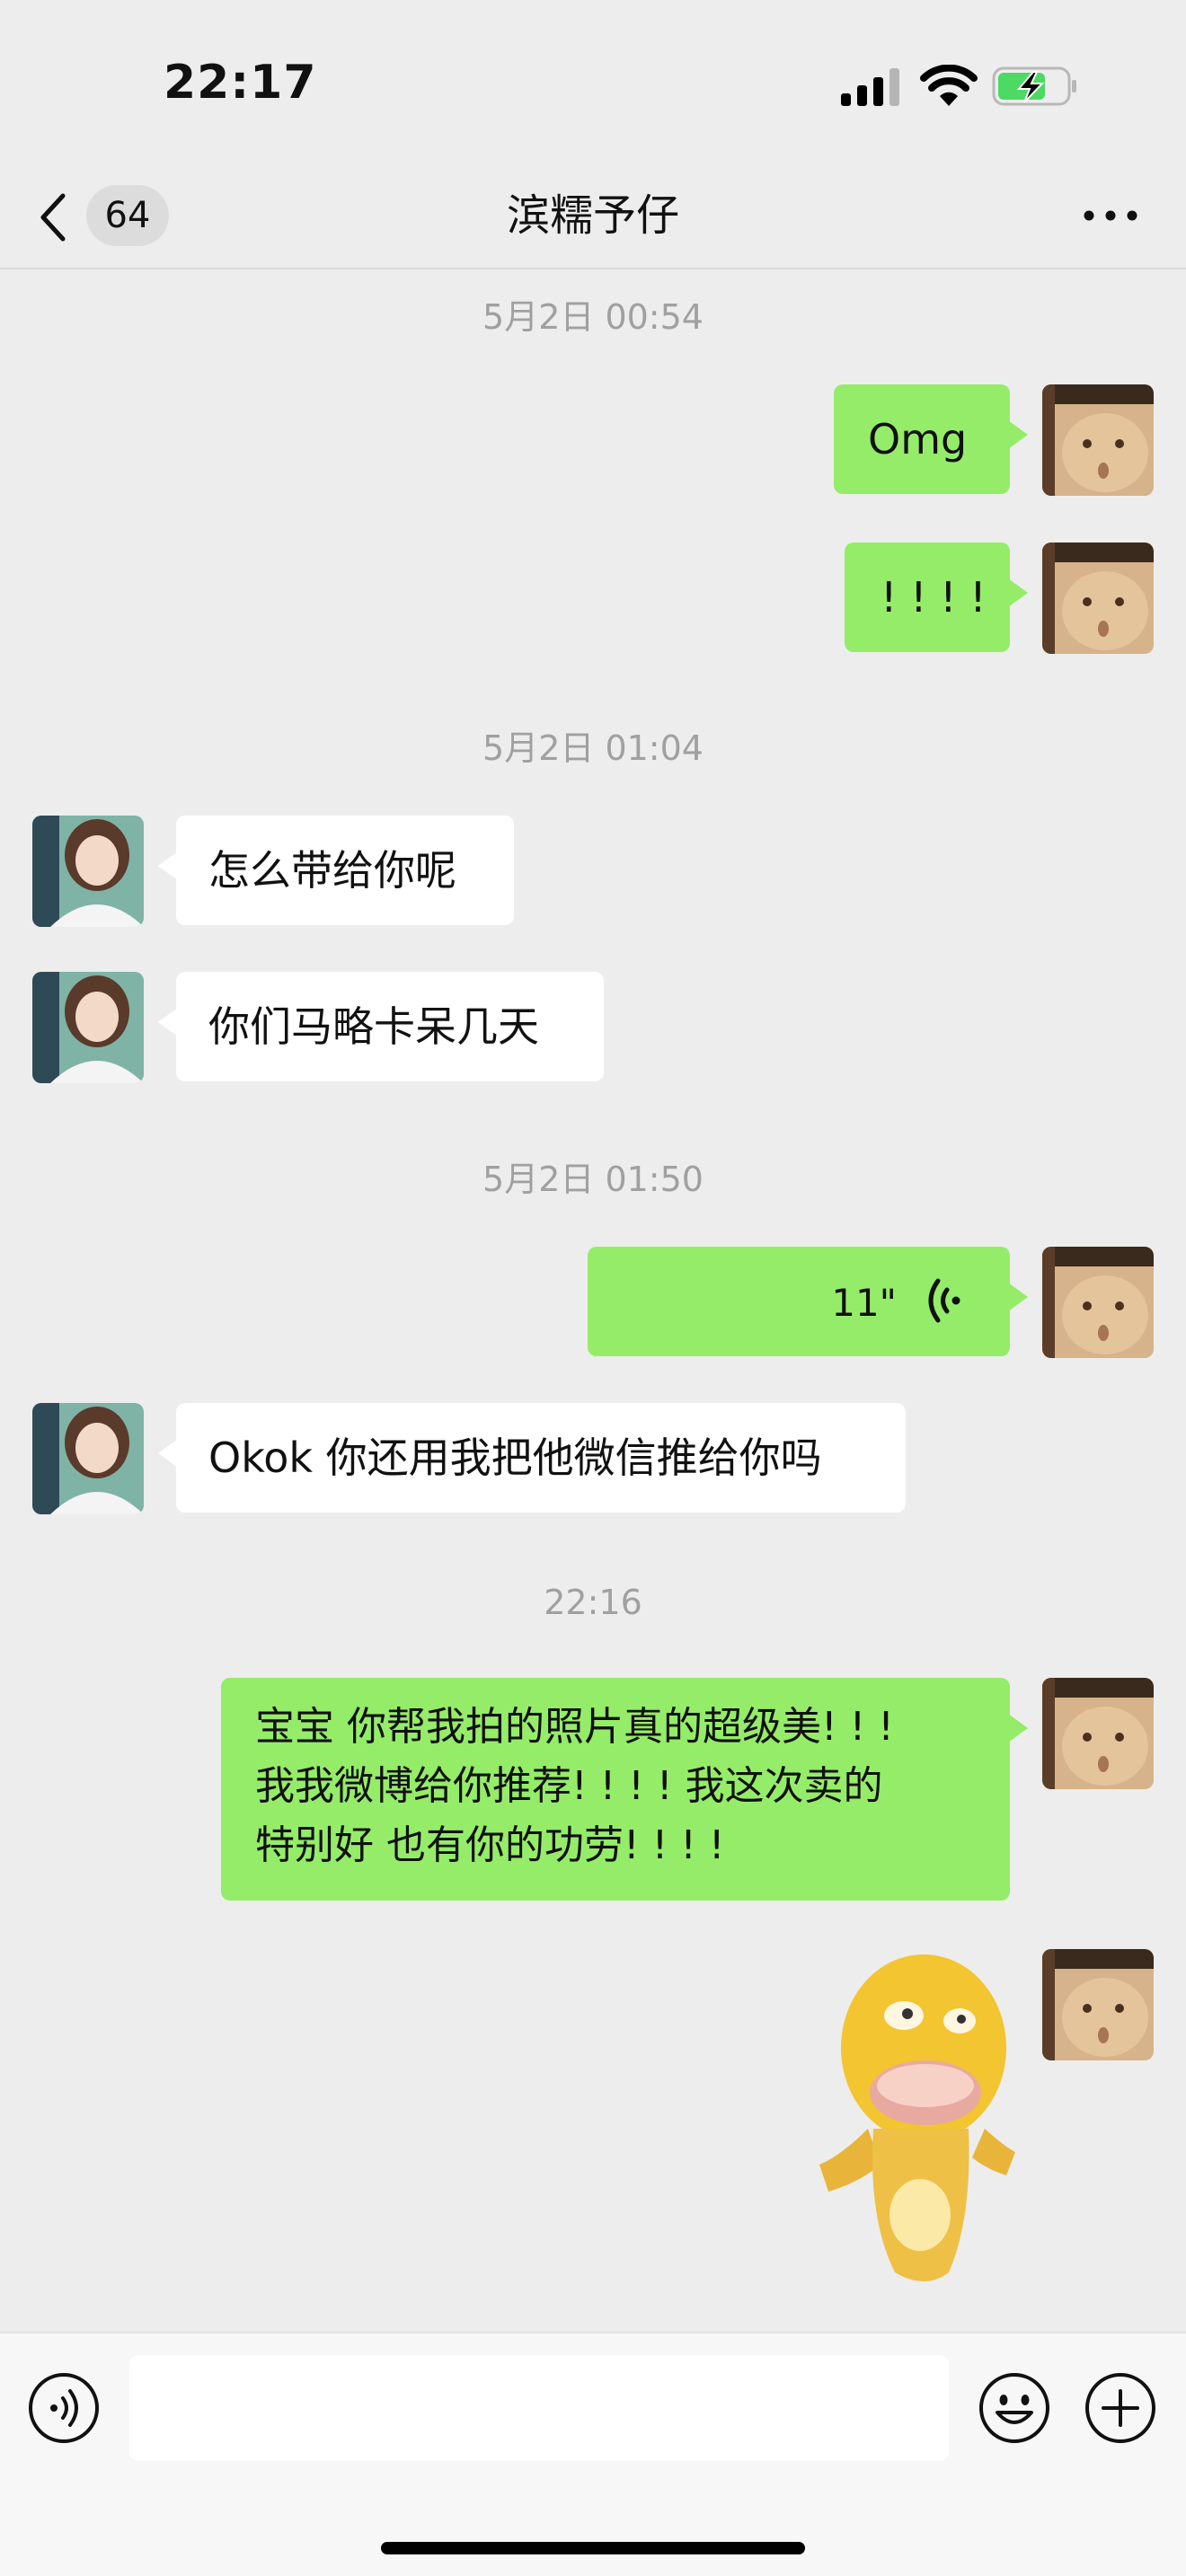  I want to click on message-bubble-received: 怎么带给你呢, so click(336, 870).